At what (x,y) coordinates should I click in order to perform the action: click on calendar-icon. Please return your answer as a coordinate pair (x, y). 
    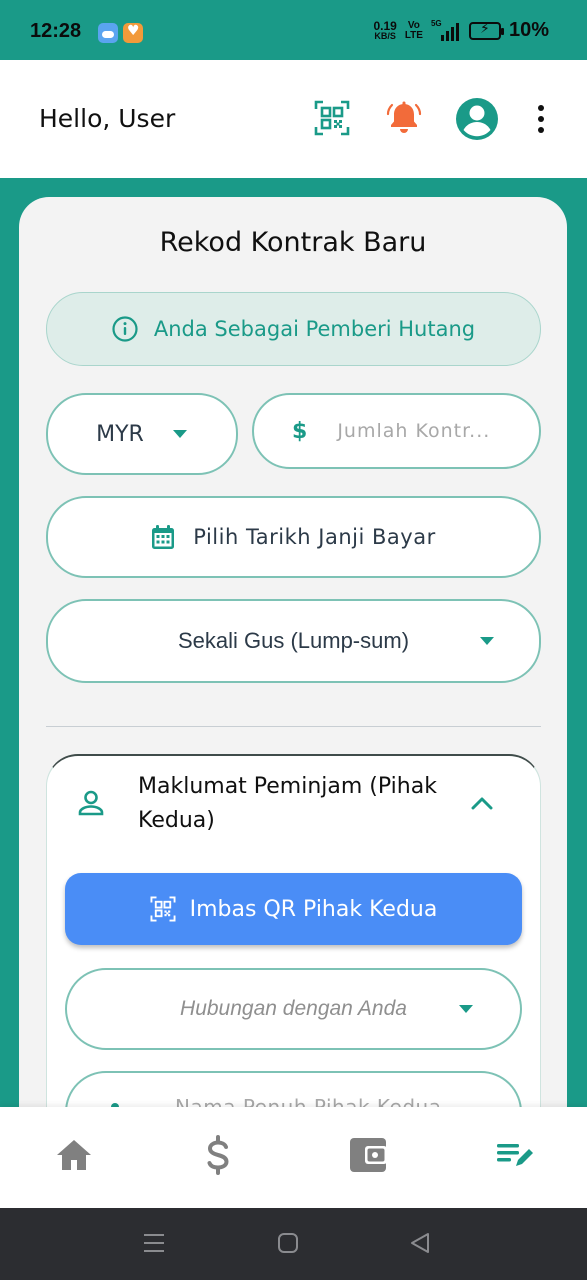
    Looking at the image, I should click on (163, 537).